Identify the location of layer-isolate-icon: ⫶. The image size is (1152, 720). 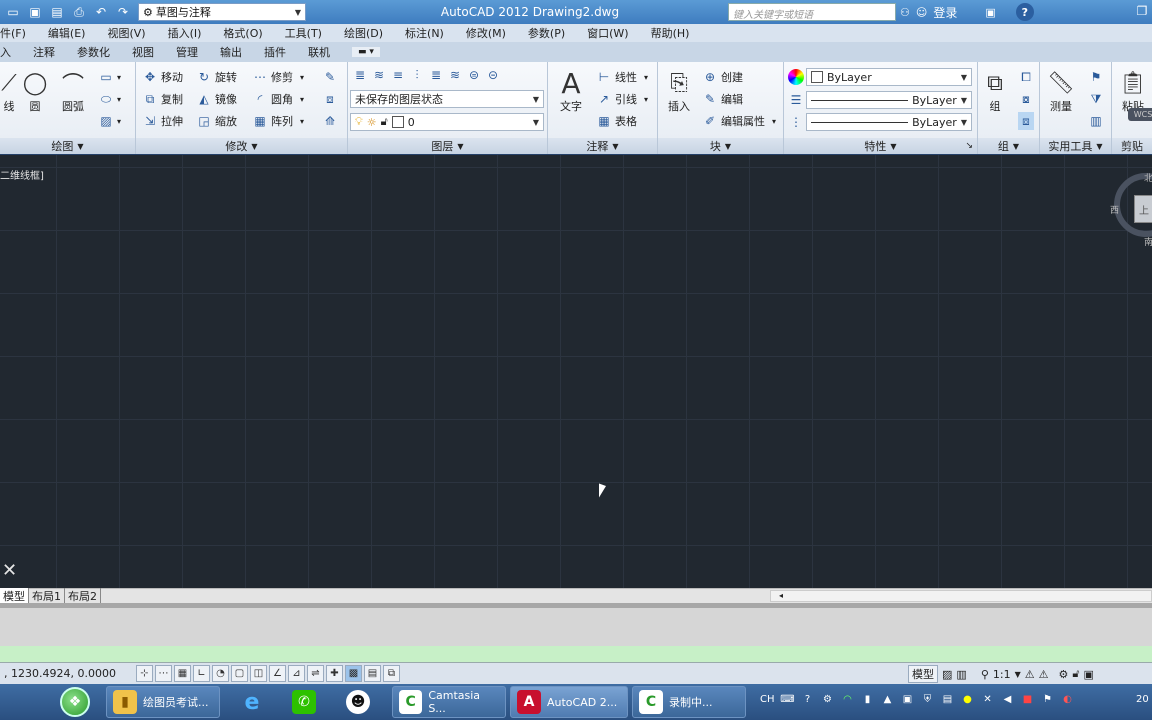
(417, 75).